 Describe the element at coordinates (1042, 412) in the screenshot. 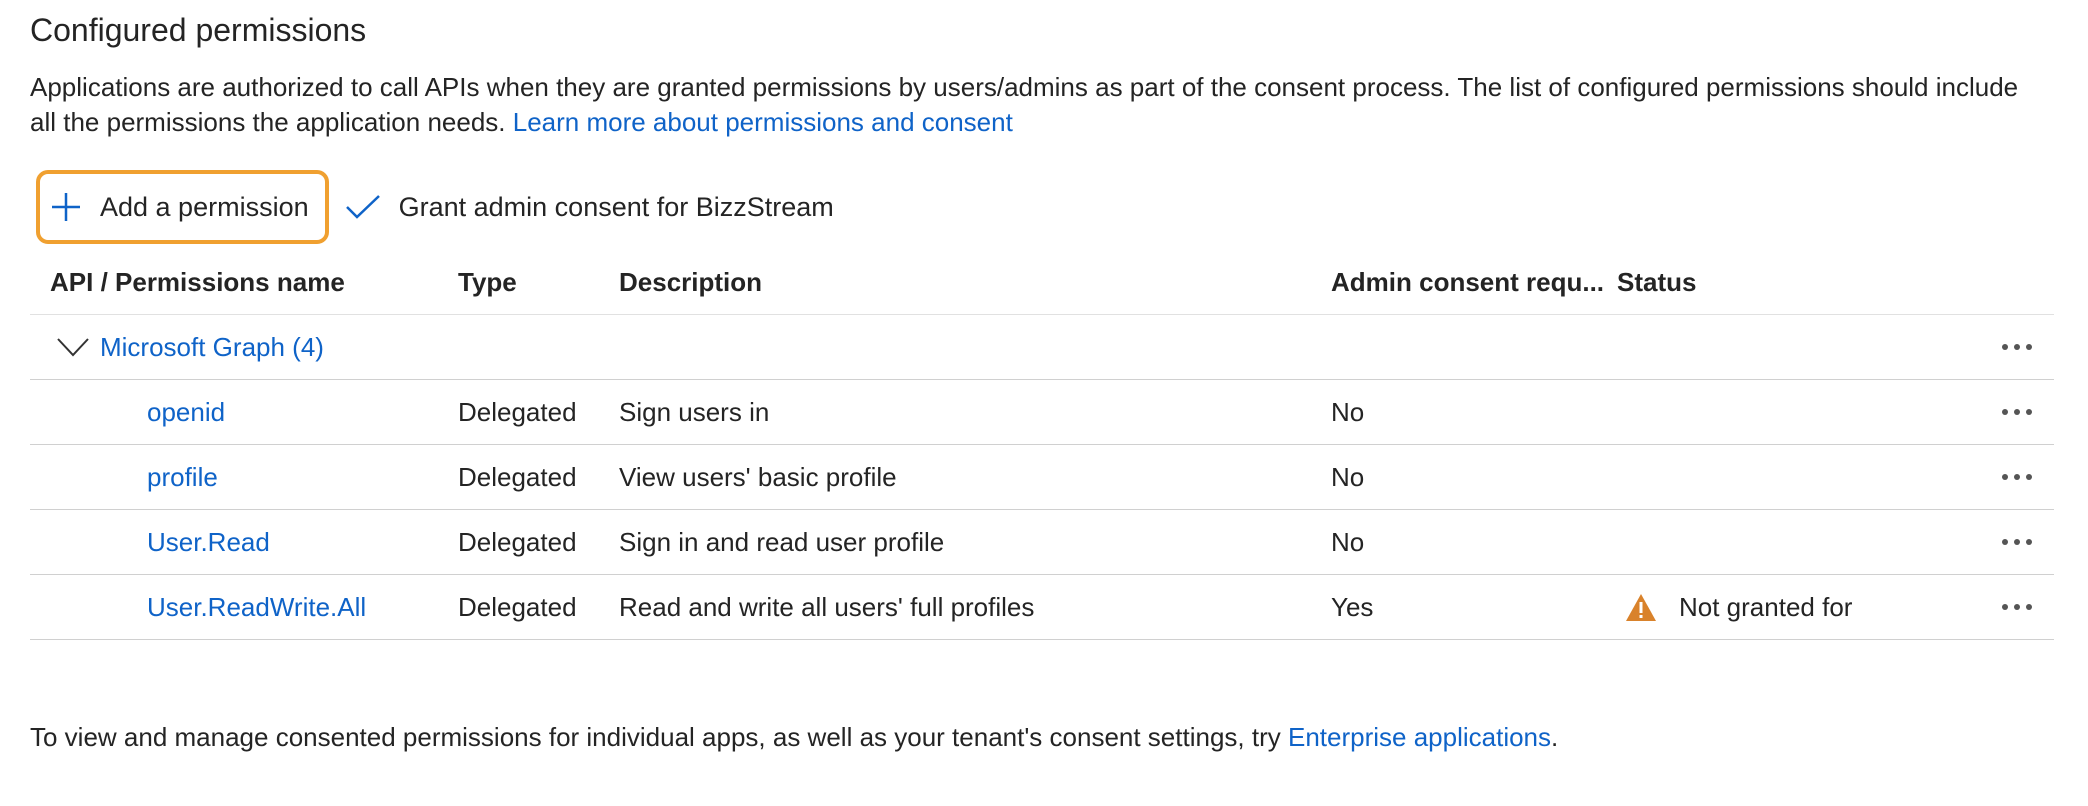

I see `table-row: openid Delegated Sign users in No` at that location.